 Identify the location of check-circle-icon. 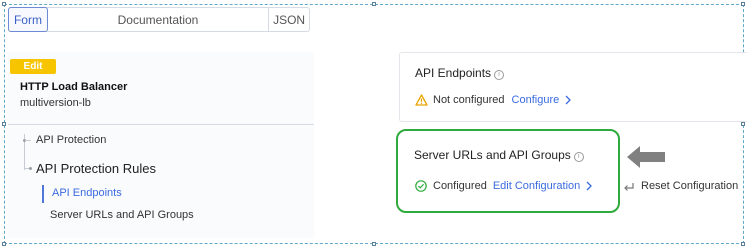
(421, 186).